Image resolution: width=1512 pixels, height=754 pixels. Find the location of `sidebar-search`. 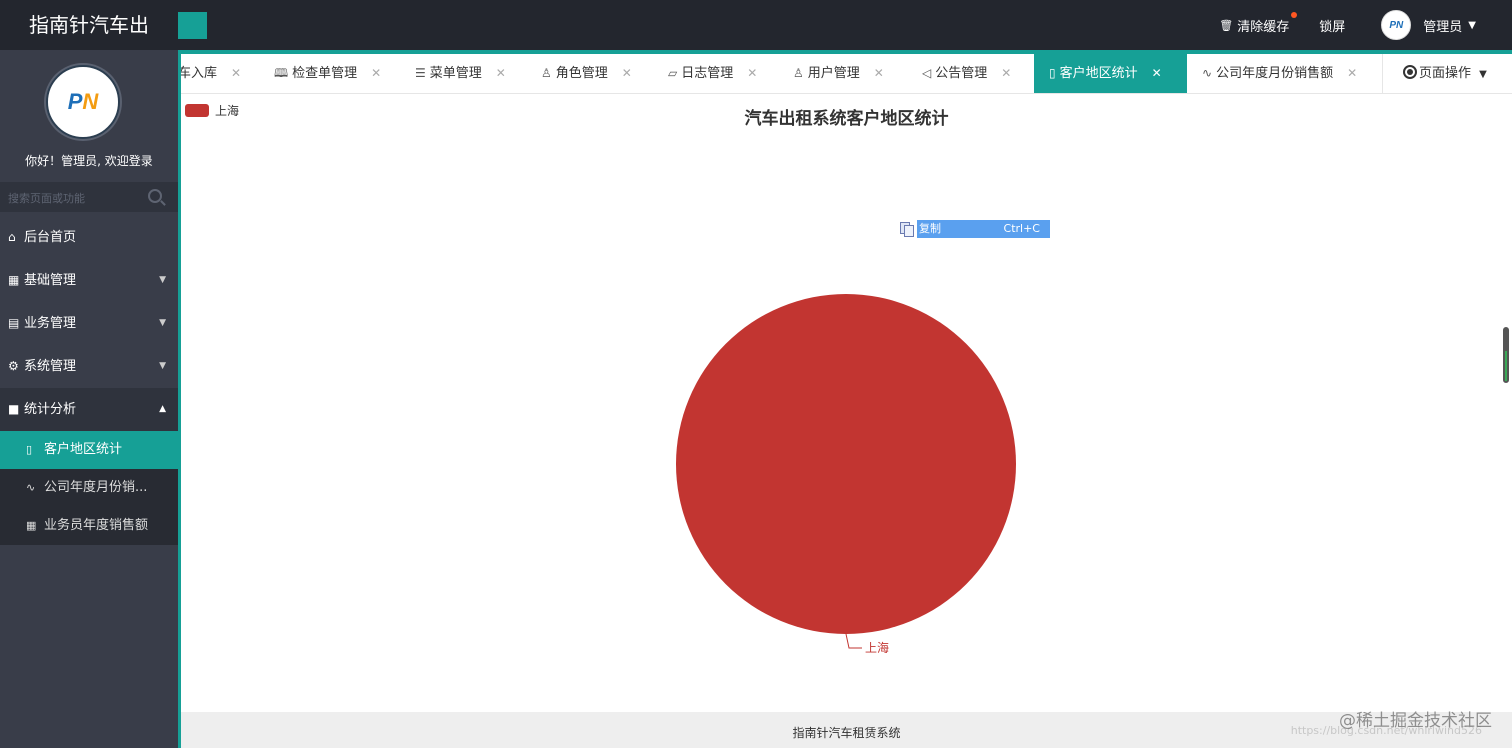

sidebar-search is located at coordinates (89, 197).